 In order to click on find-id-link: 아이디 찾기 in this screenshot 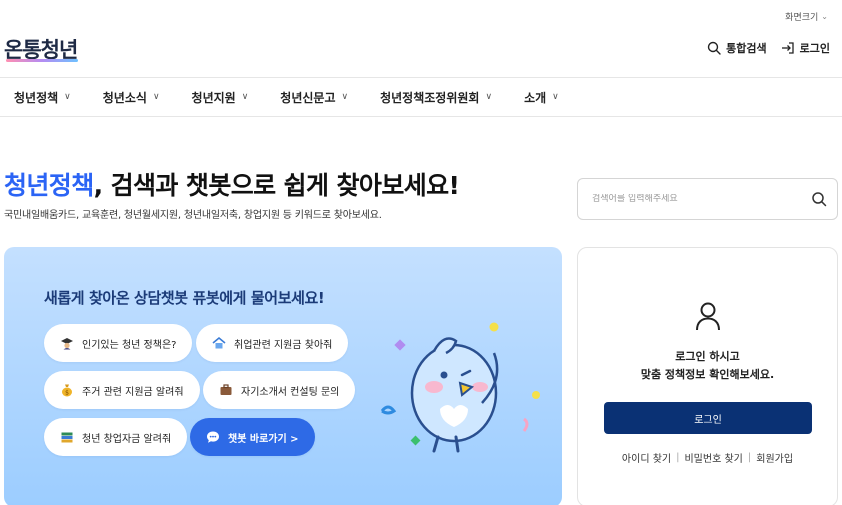, I will do `click(646, 457)`.